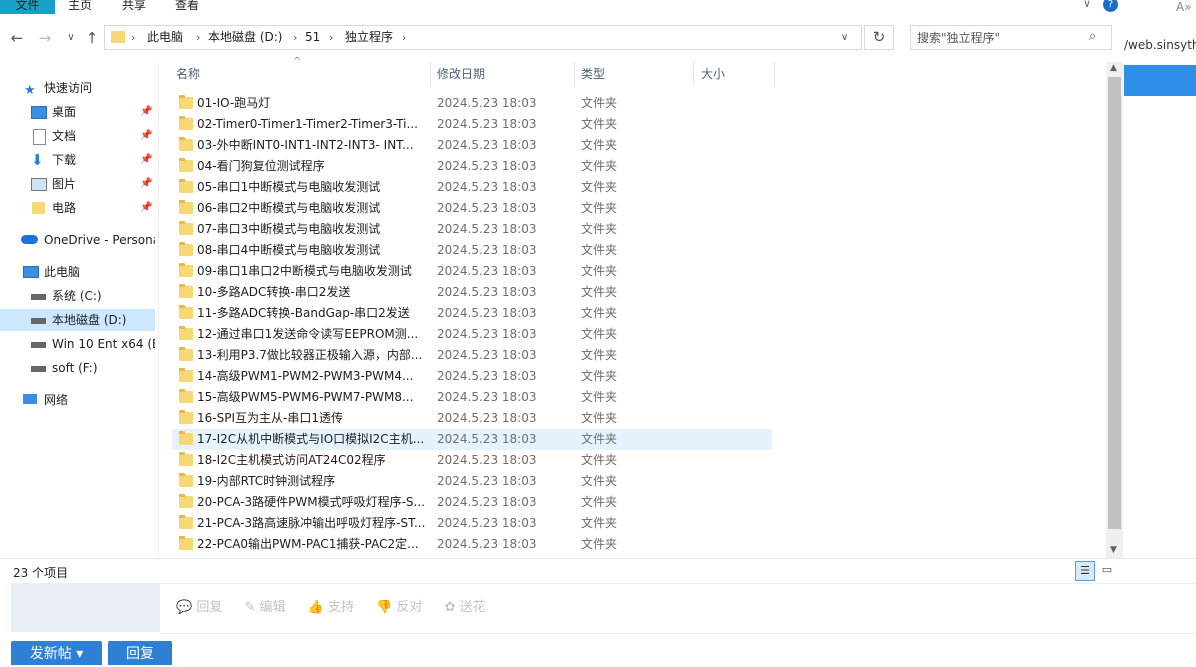 The width and height of the screenshot is (1196, 667). What do you see at coordinates (844, 37) in the screenshot?
I see `address-dropdown-icon: ∨` at bounding box center [844, 37].